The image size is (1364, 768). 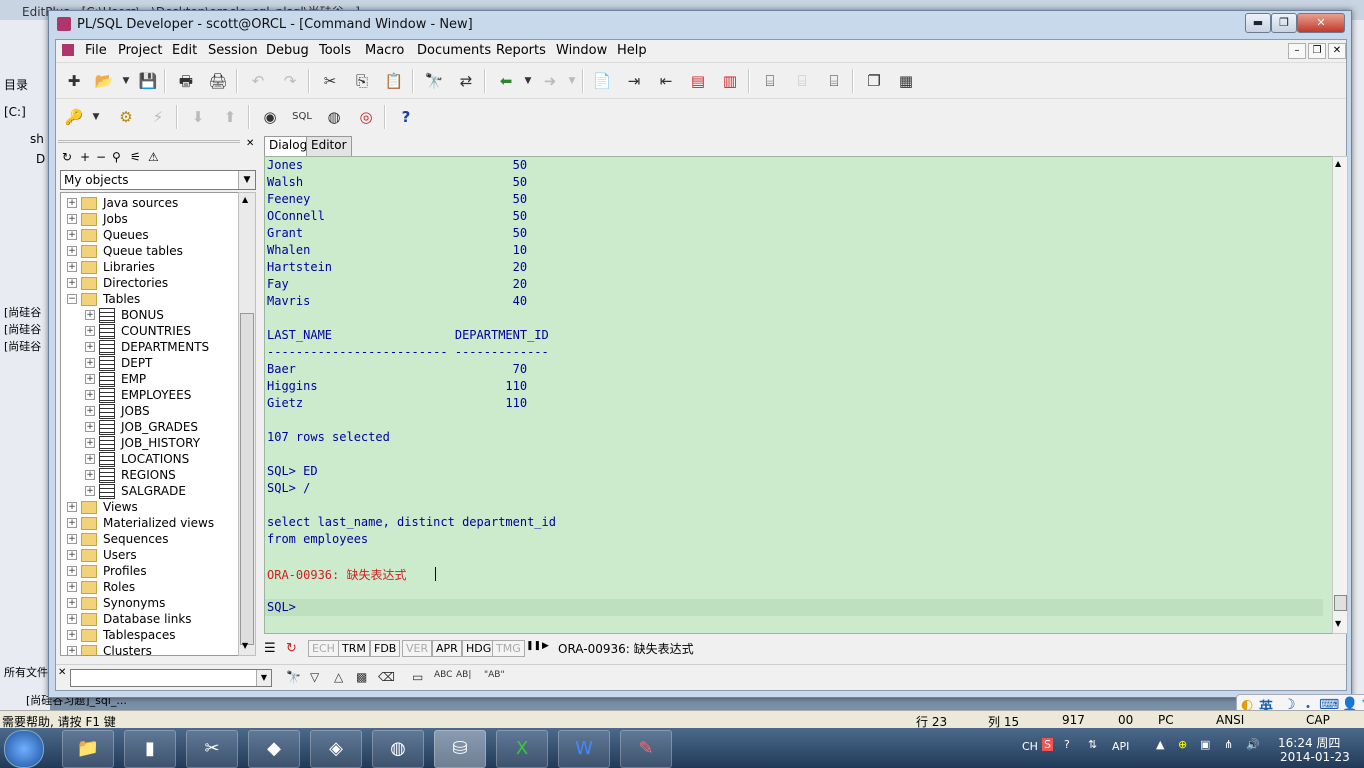 I want to click on menu-file: File, so click(x=96, y=50).